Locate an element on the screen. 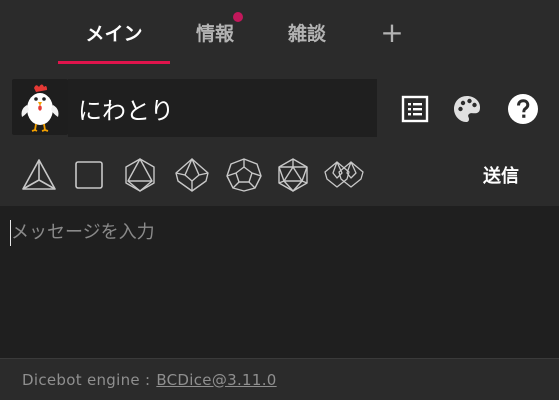  d10-icon is located at coordinates (192, 175).